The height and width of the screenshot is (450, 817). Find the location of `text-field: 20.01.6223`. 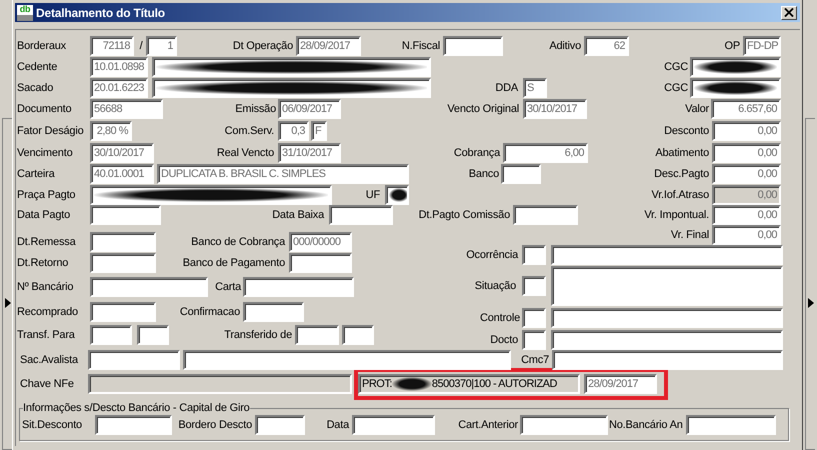

text-field: 20.01.6223 is located at coordinates (119, 88).